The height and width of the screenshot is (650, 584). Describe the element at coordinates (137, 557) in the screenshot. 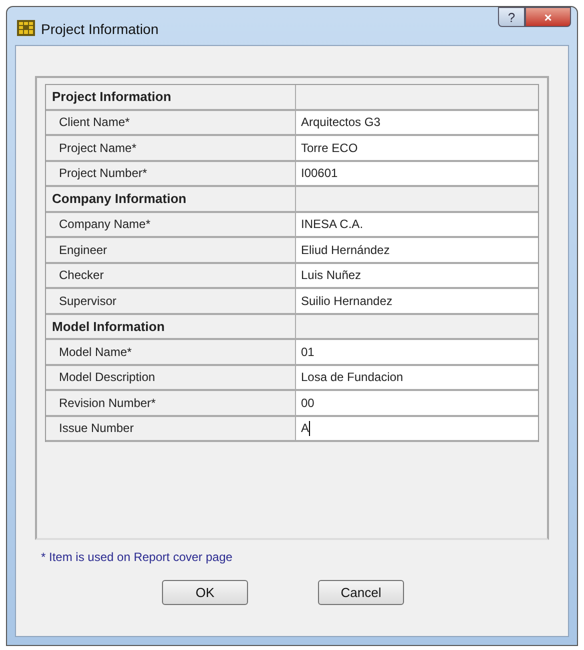

I see `footnote: * Item is used on Report cover page` at that location.